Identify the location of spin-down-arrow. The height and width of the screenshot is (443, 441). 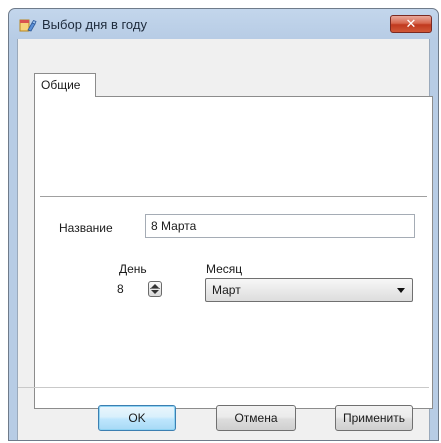
(155, 292).